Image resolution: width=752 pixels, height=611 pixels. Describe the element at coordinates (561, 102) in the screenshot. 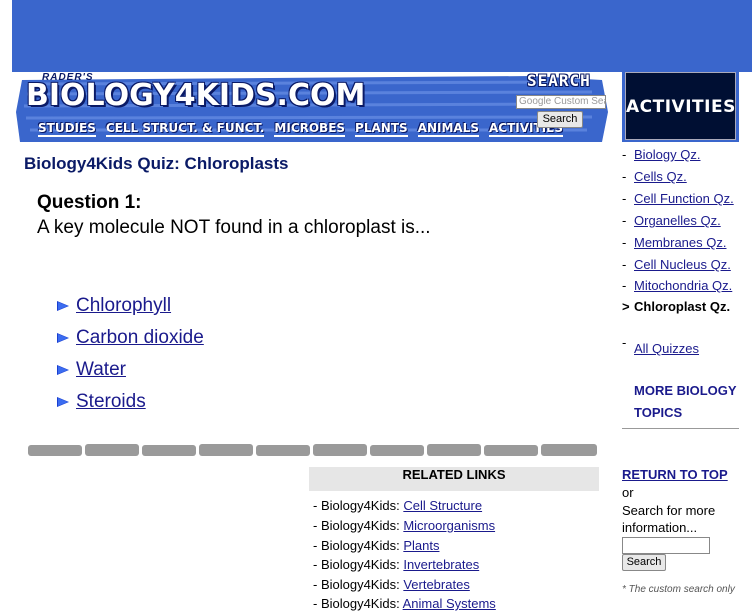

I see `search-input: Google Custom Search` at that location.